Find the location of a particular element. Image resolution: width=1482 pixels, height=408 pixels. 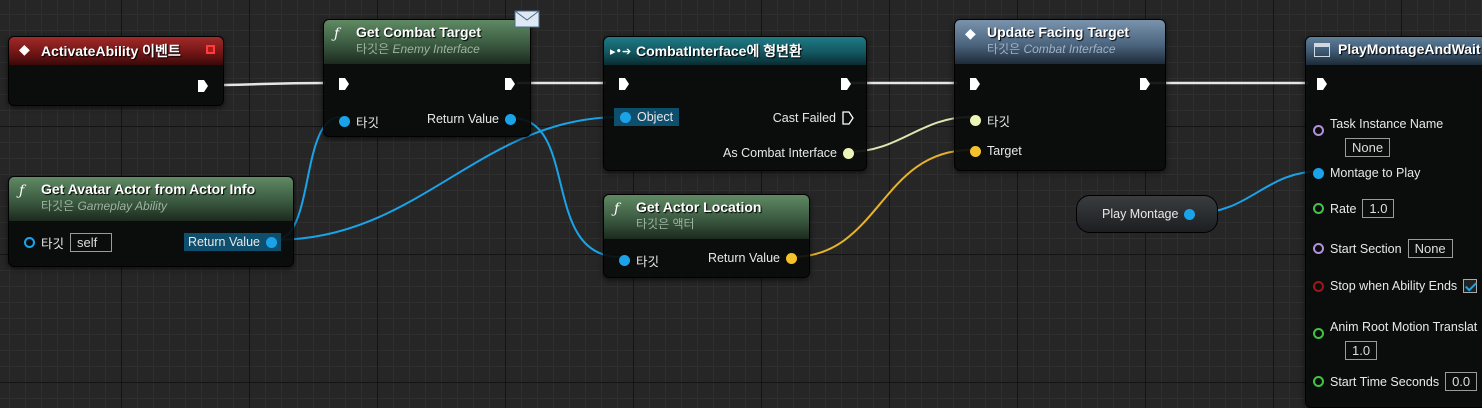

target-vector-pin: Target is located at coordinates (996, 151).